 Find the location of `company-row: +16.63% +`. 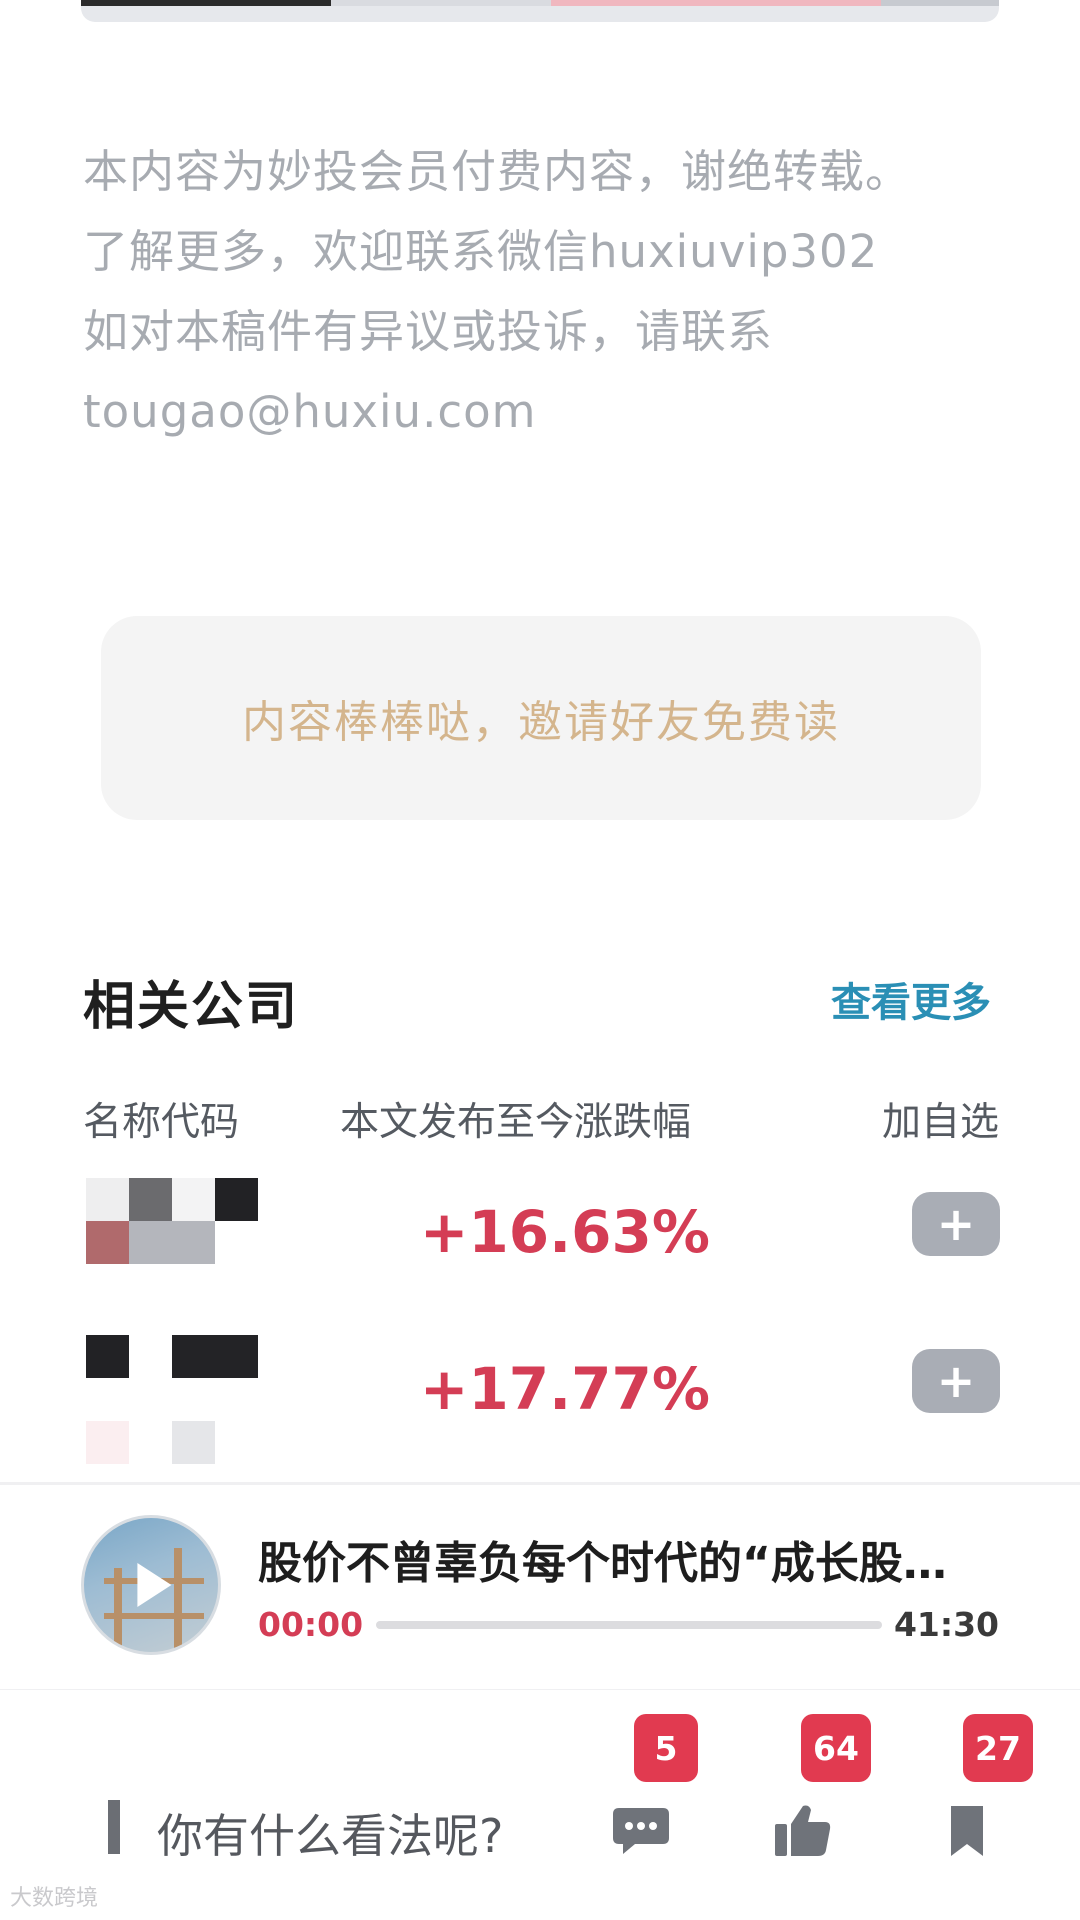

company-row: +16.63% + is located at coordinates (540, 1253).